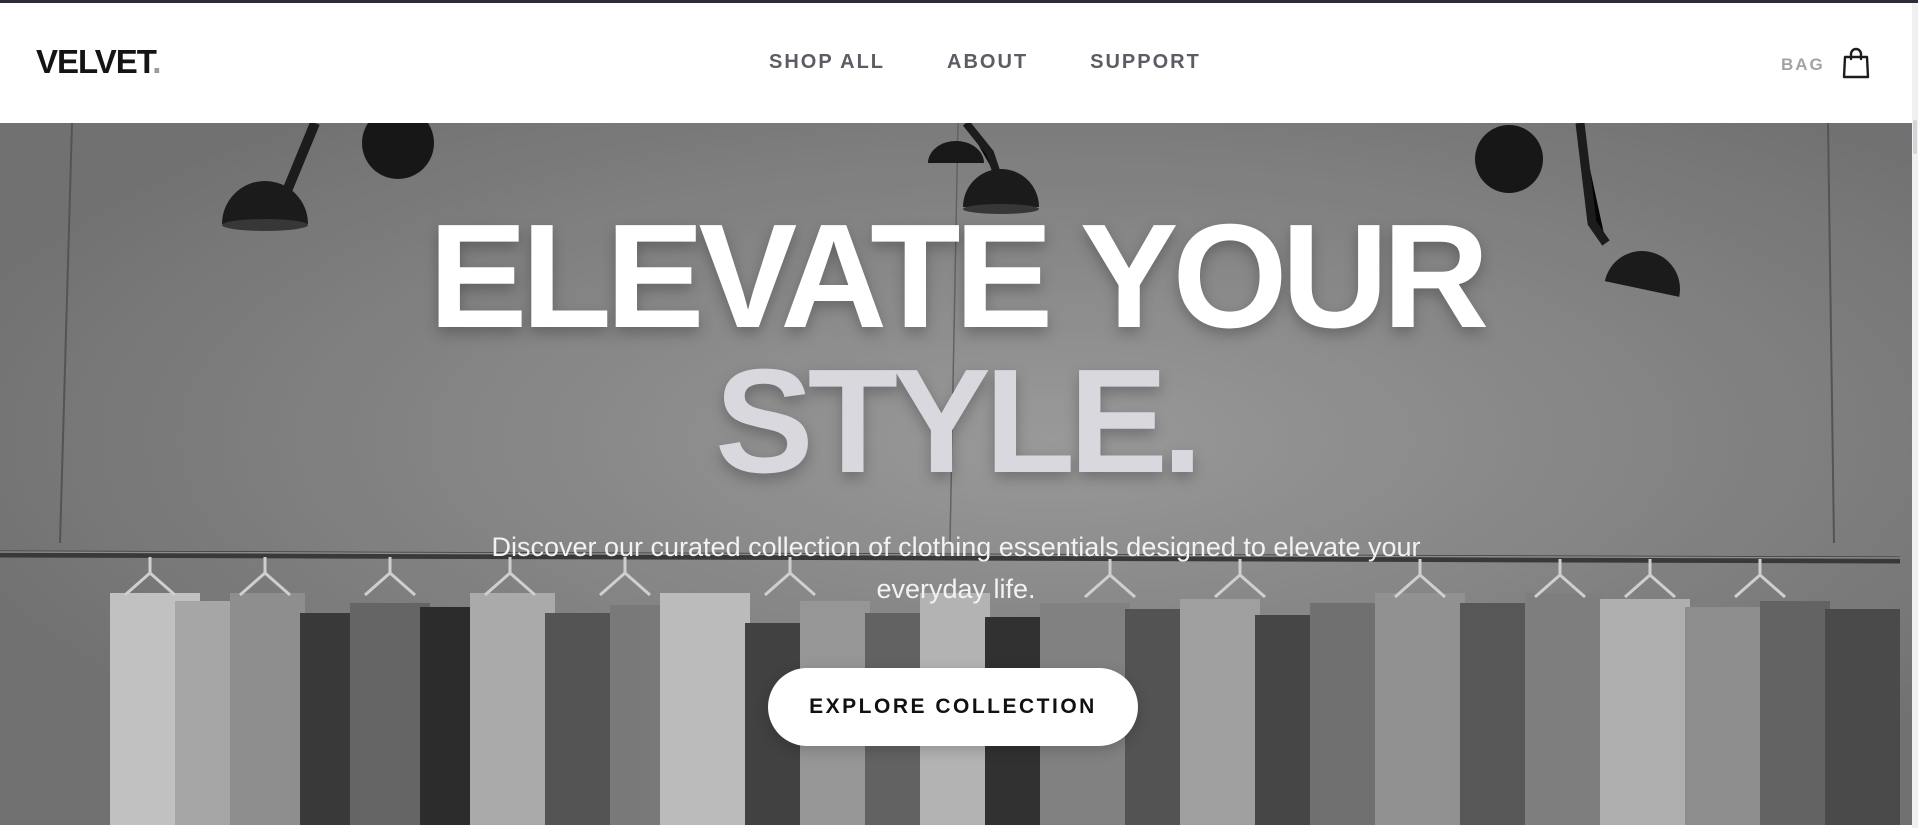 This screenshot has width=1918, height=828. Describe the element at coordinates (1145, 62) in the screenshot. I see `nav-support: SUPPORT` at that location.